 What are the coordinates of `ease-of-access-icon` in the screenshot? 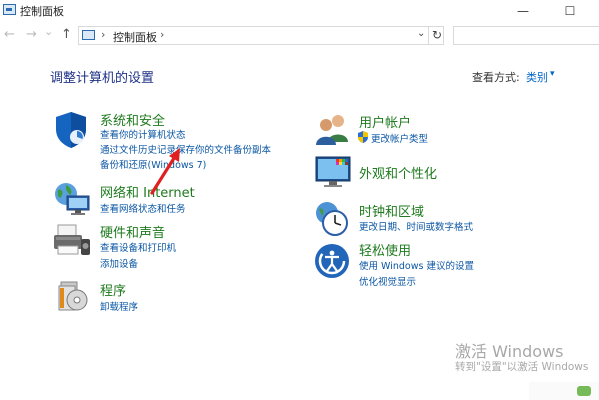 It's located at (332, 261).